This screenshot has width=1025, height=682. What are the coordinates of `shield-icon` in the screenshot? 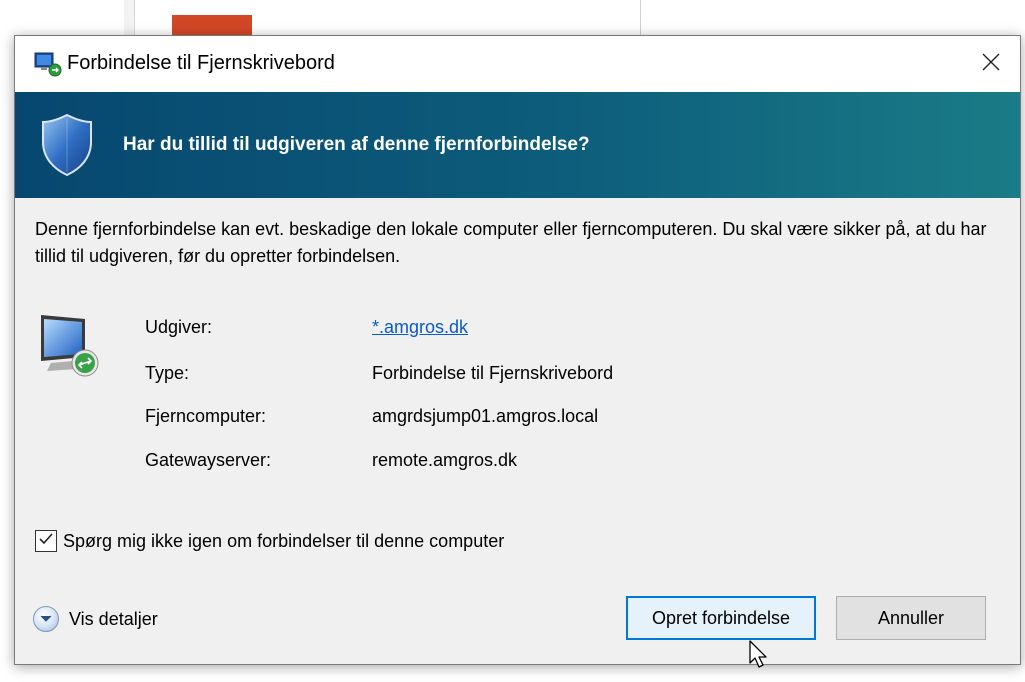 It's located at (67, 145).